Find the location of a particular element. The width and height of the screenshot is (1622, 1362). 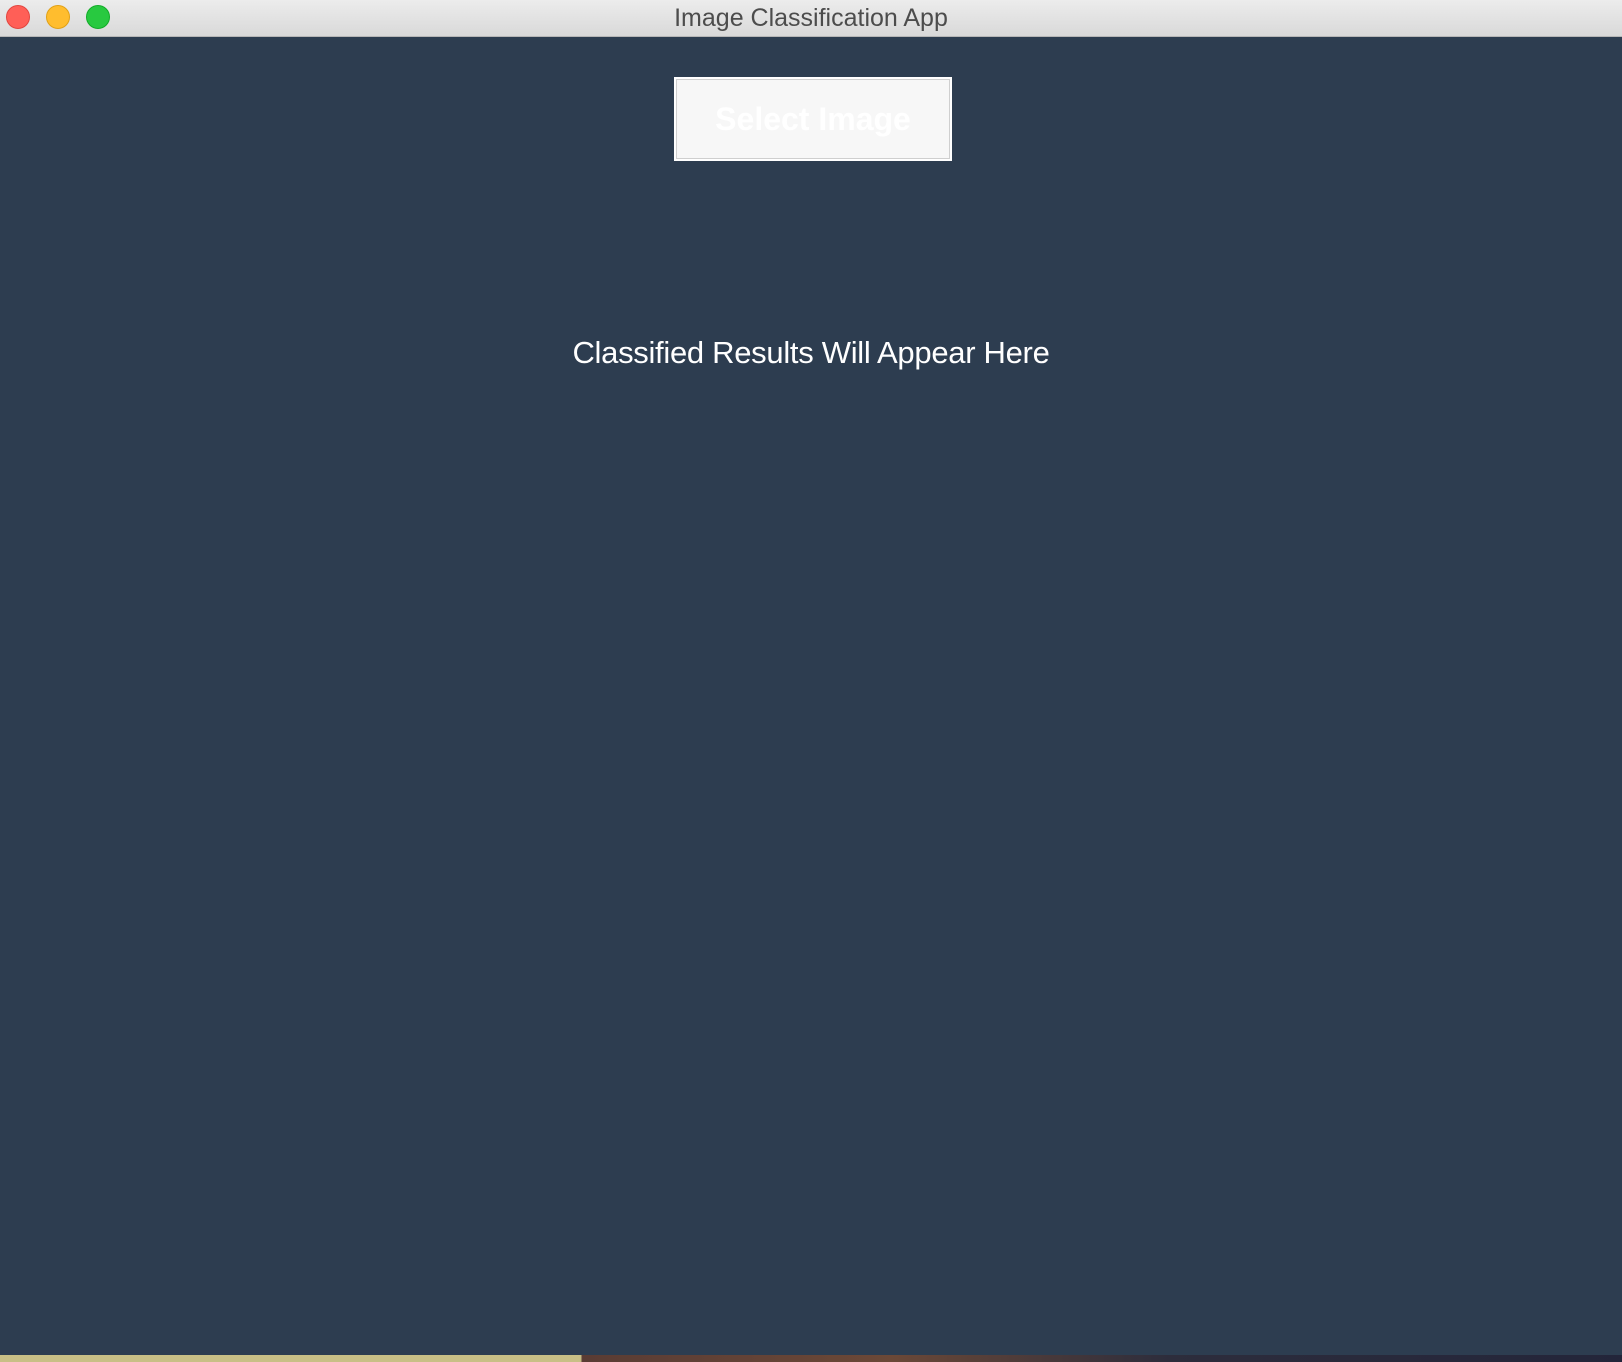

desktop-background-strip is located at coordinates (811, 1358).